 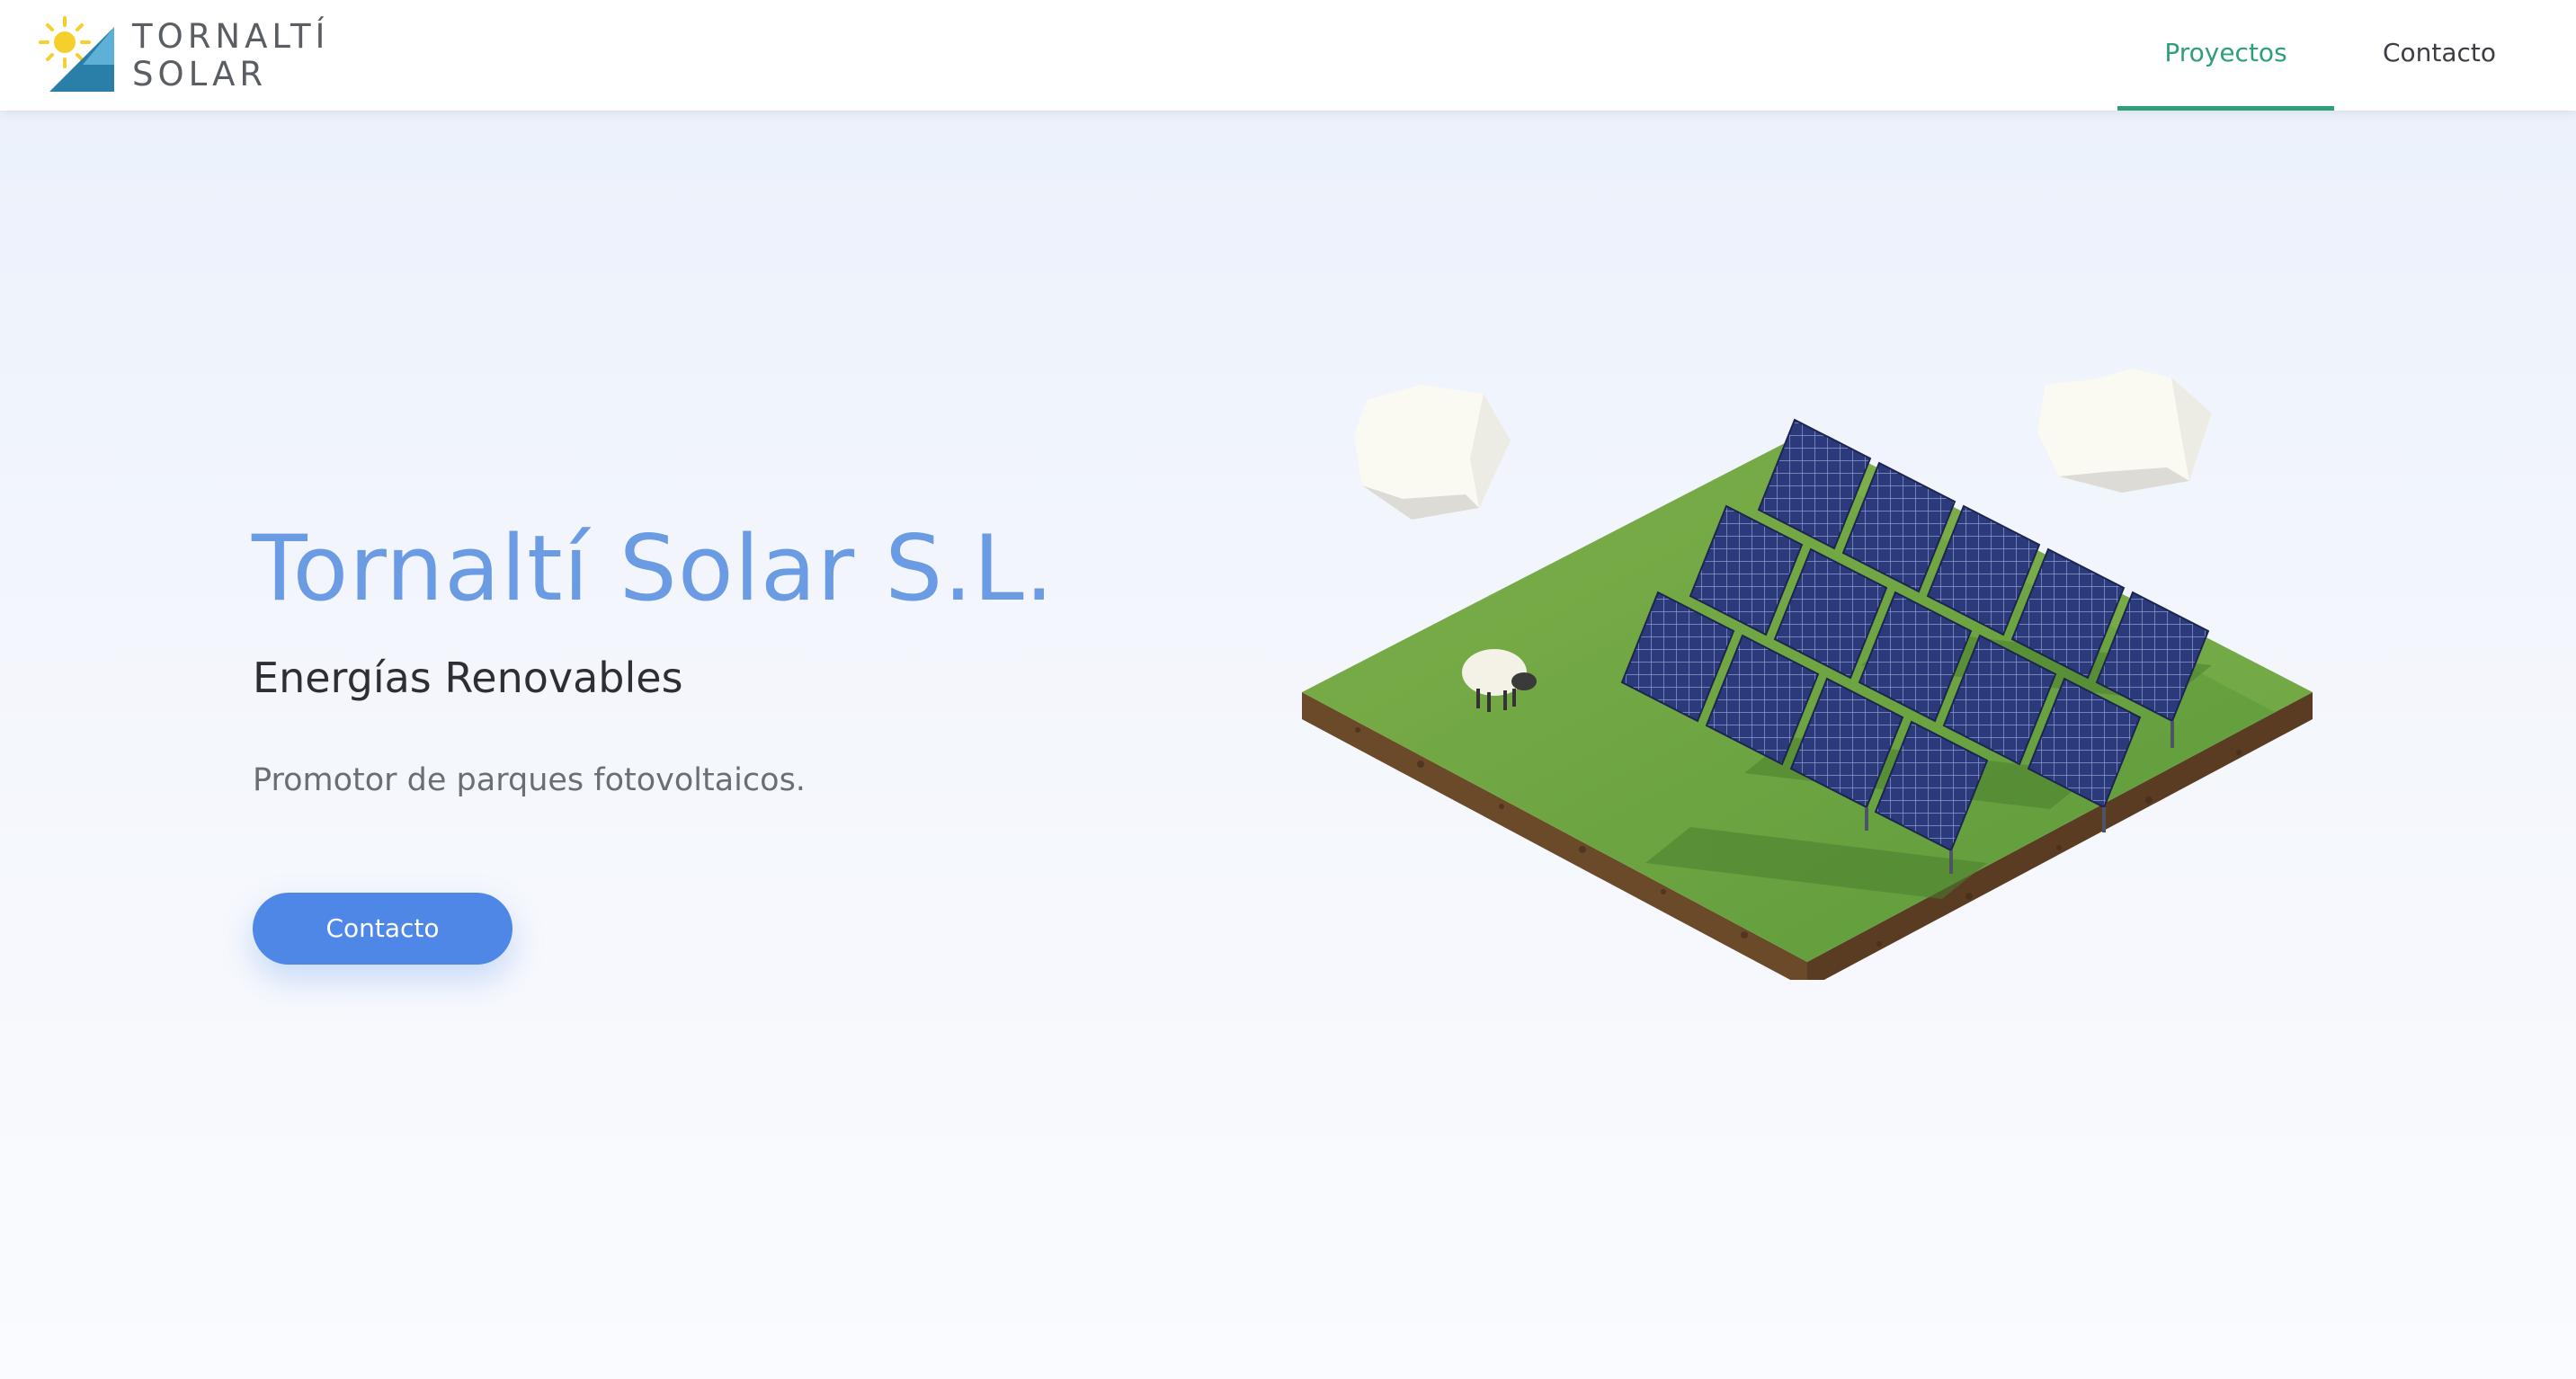 I want to click on sun-triangle-logo-icon, so click(x=76, y=54).